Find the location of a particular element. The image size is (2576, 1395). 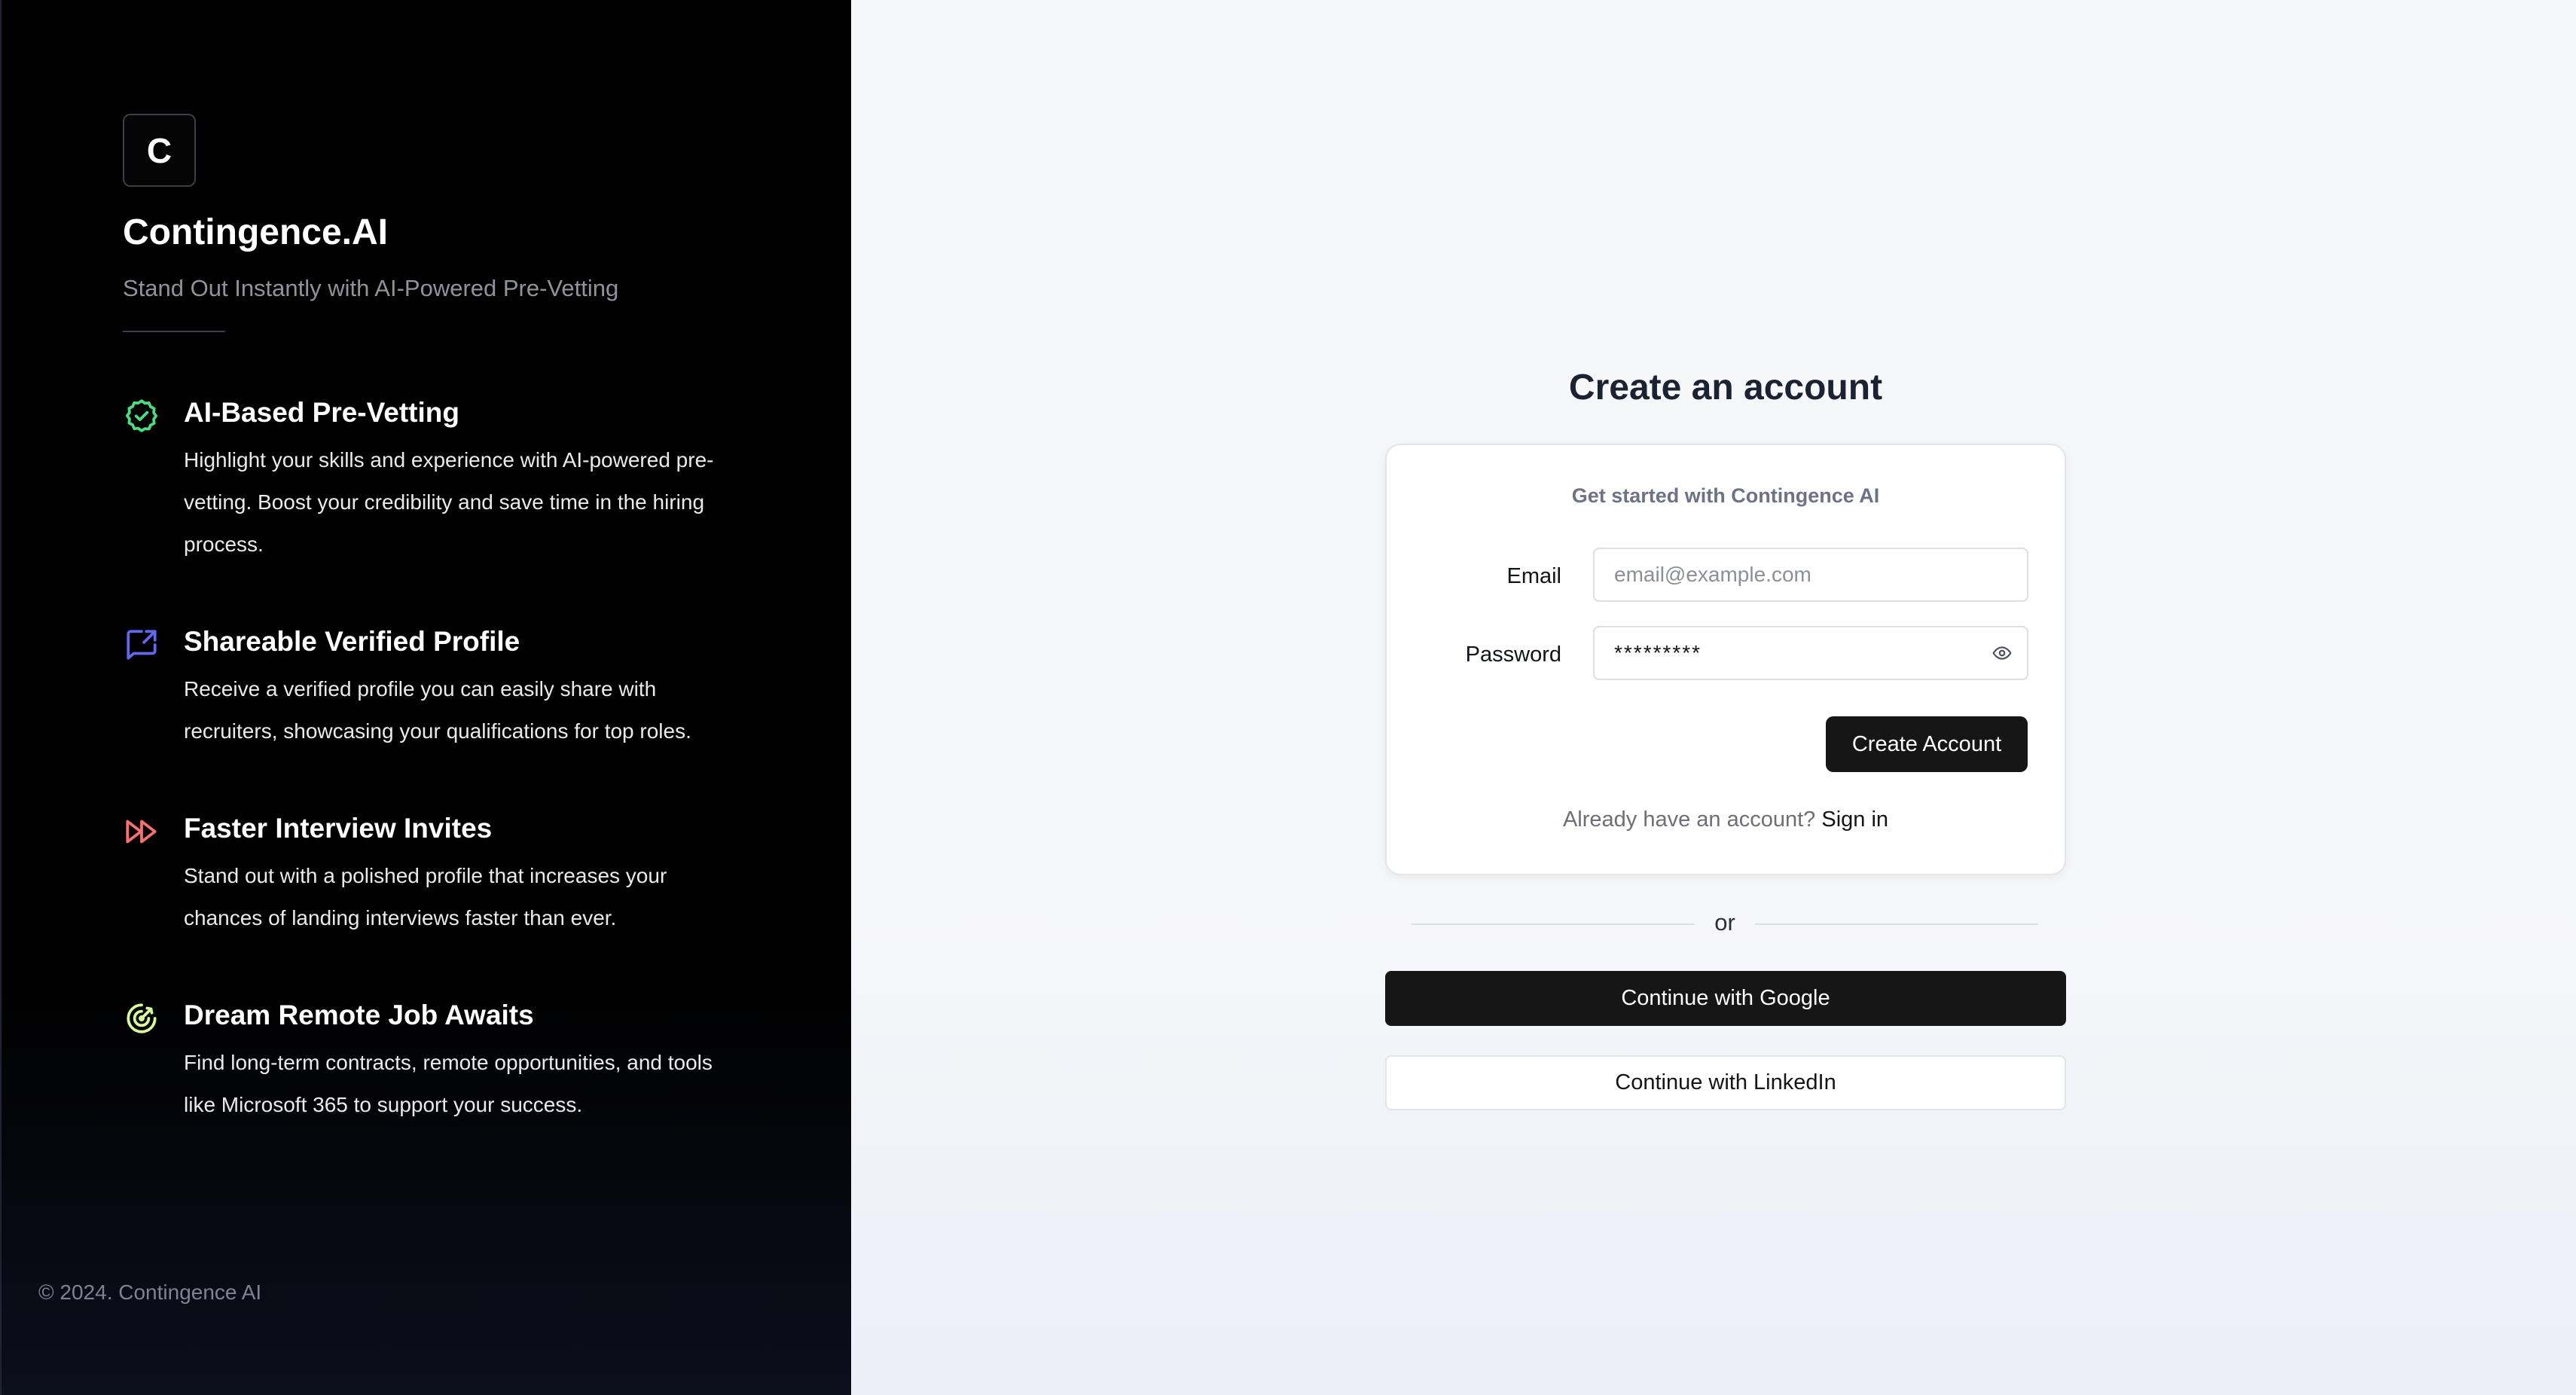

logo-letter: C is located at coordinates (159, 150).